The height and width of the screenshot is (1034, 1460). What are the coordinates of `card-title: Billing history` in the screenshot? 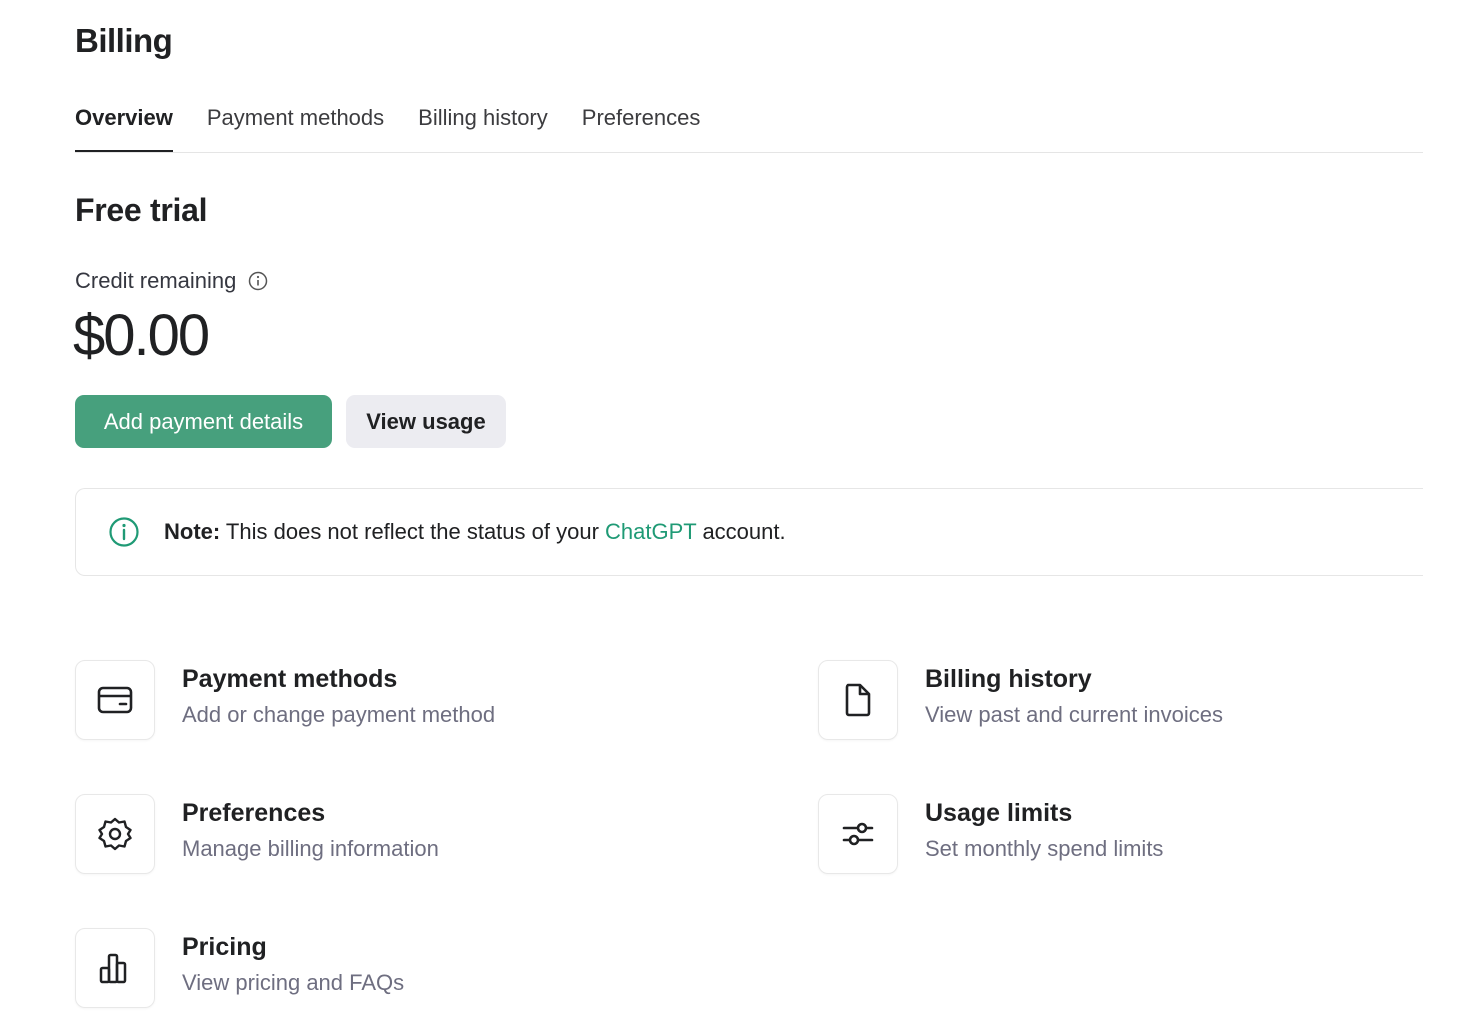 It's located at (1008, 678).